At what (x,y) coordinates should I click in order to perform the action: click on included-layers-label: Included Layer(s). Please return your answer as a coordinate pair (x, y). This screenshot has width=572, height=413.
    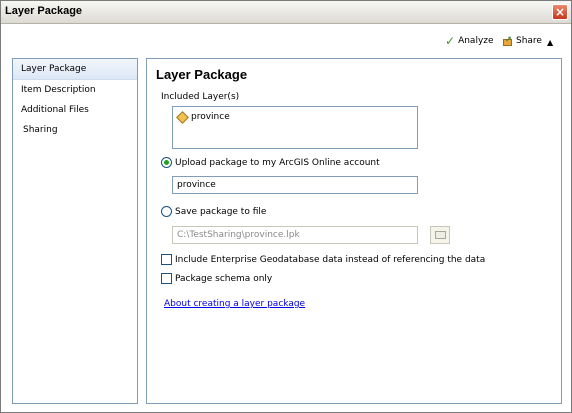
    Looking at the image, I should click on (200, 97).